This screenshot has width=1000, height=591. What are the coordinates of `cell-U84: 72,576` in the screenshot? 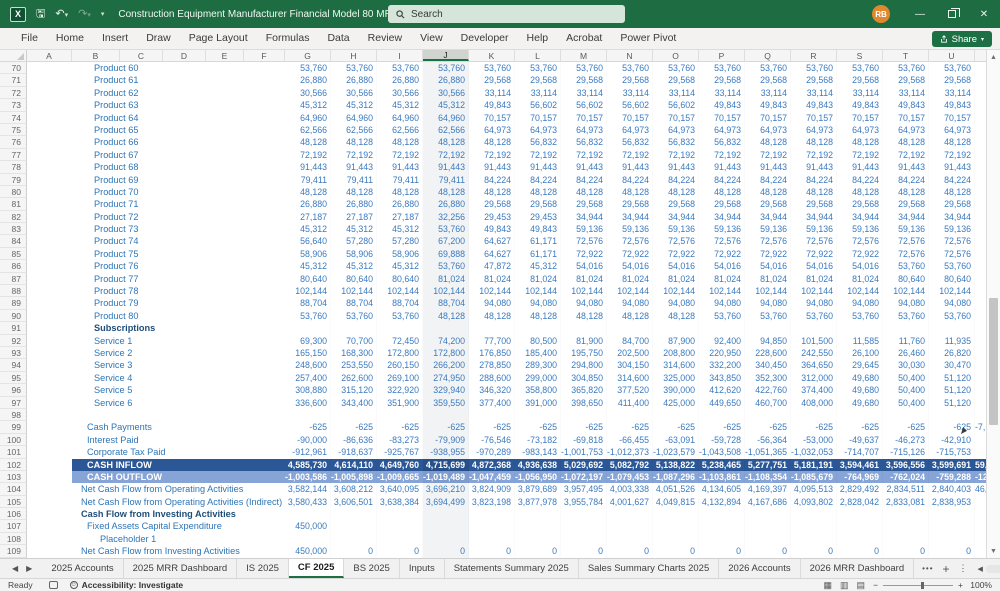 It's located at (952, 241).